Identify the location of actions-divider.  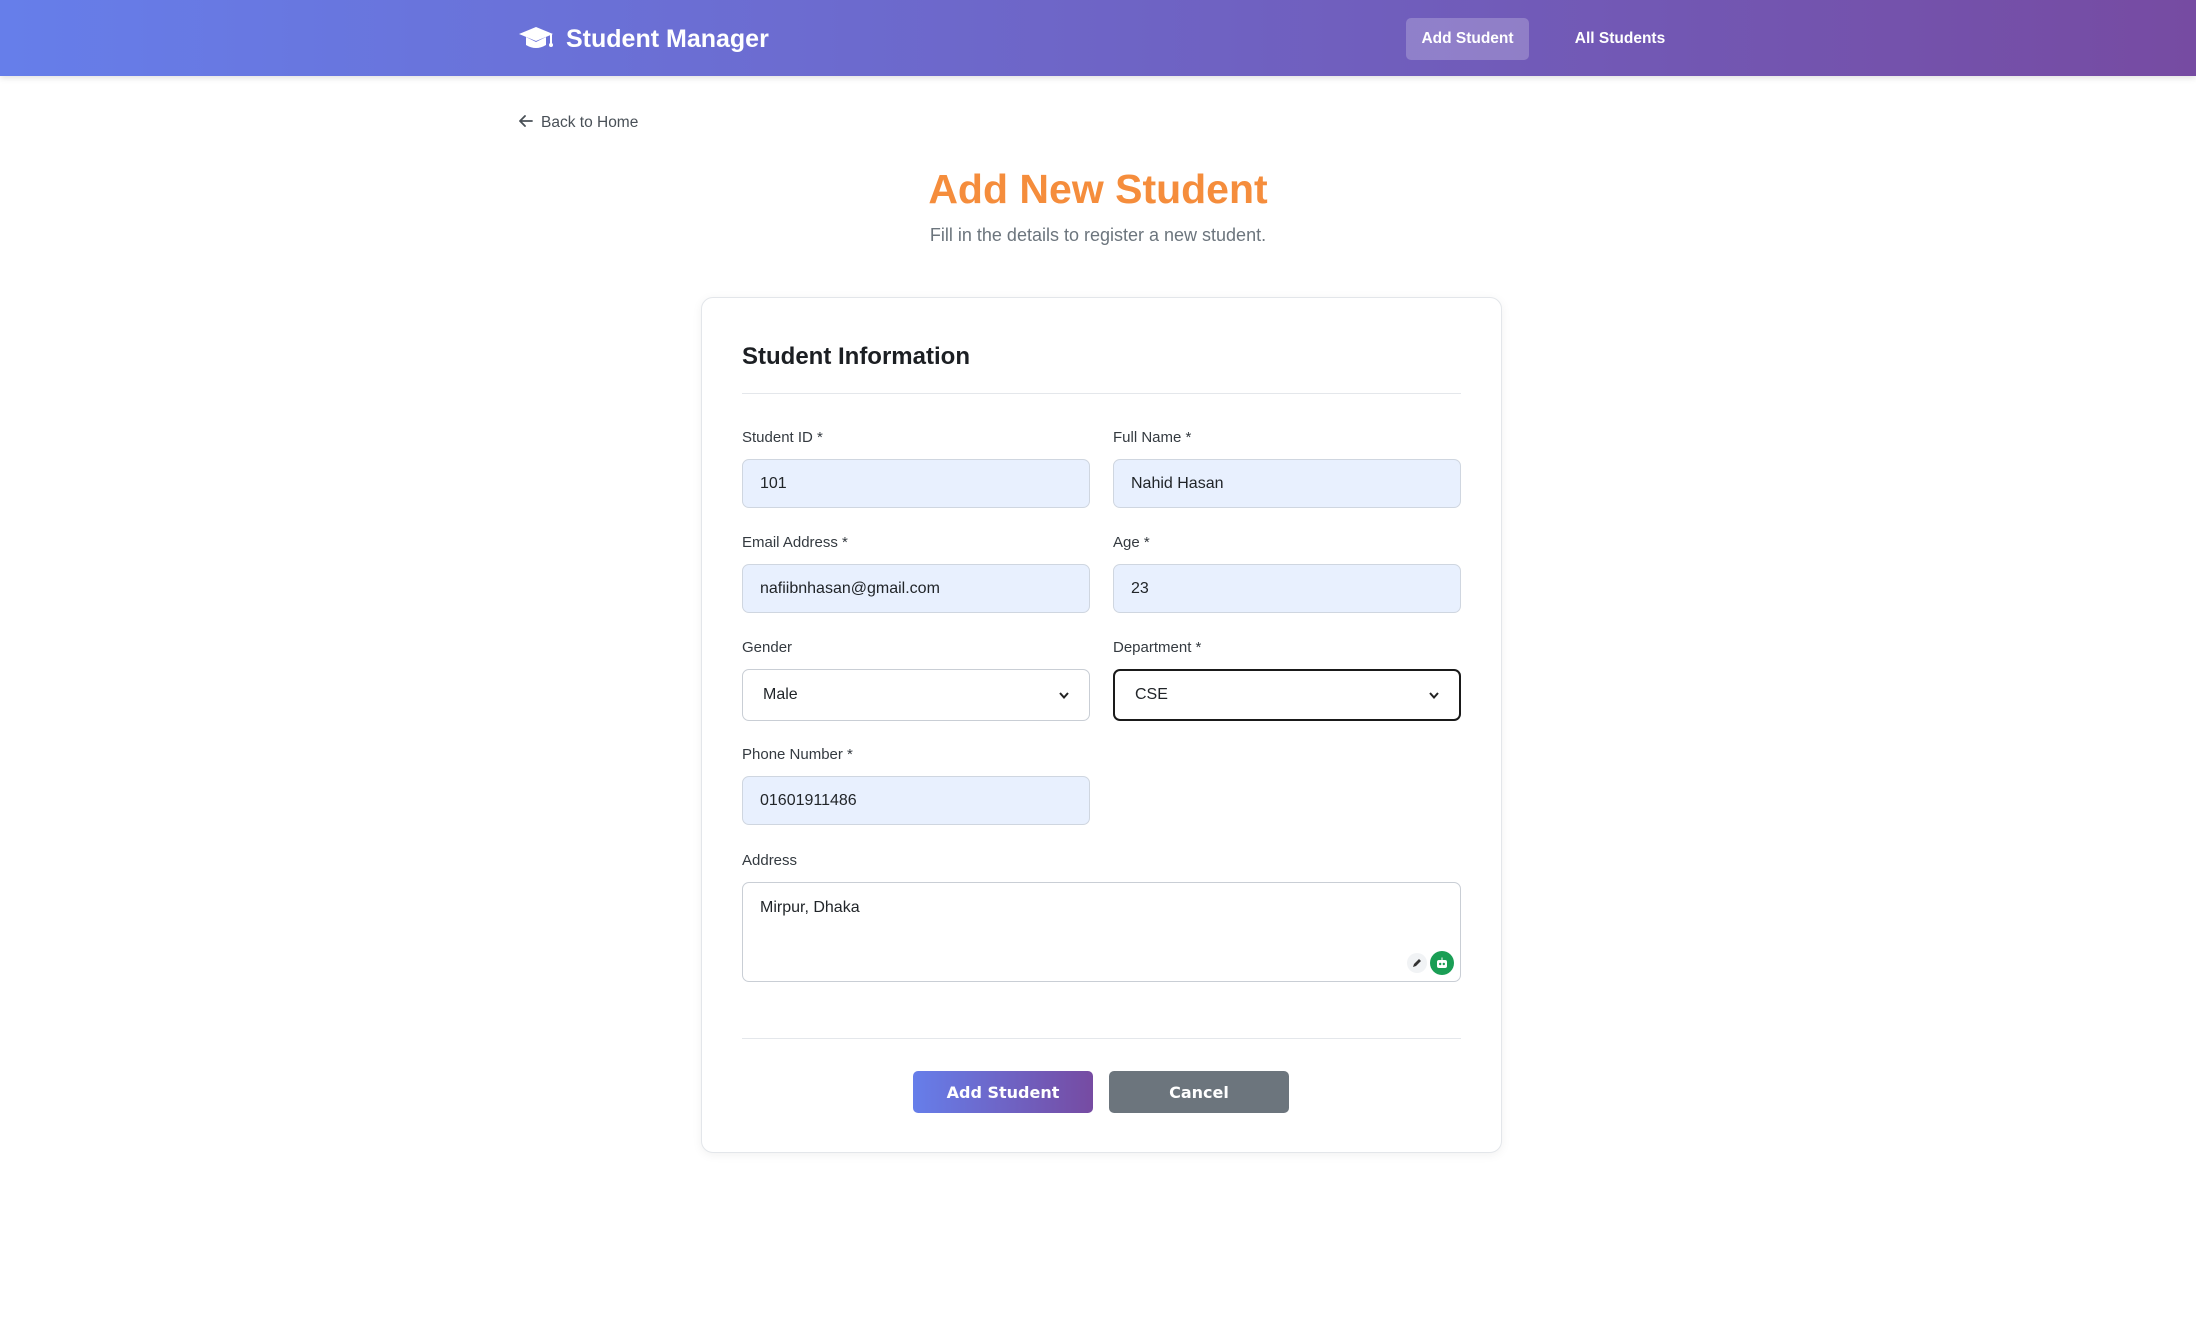
(1101, 1038).